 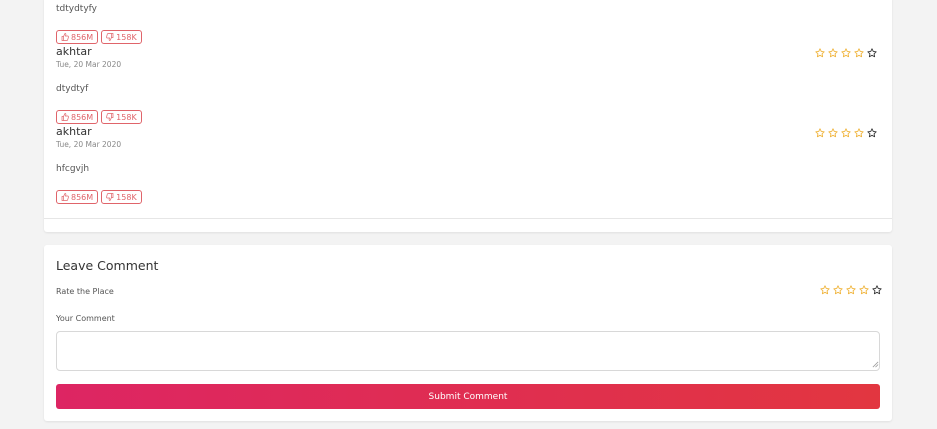 I want to click on divider, so click(x=468, y=218).